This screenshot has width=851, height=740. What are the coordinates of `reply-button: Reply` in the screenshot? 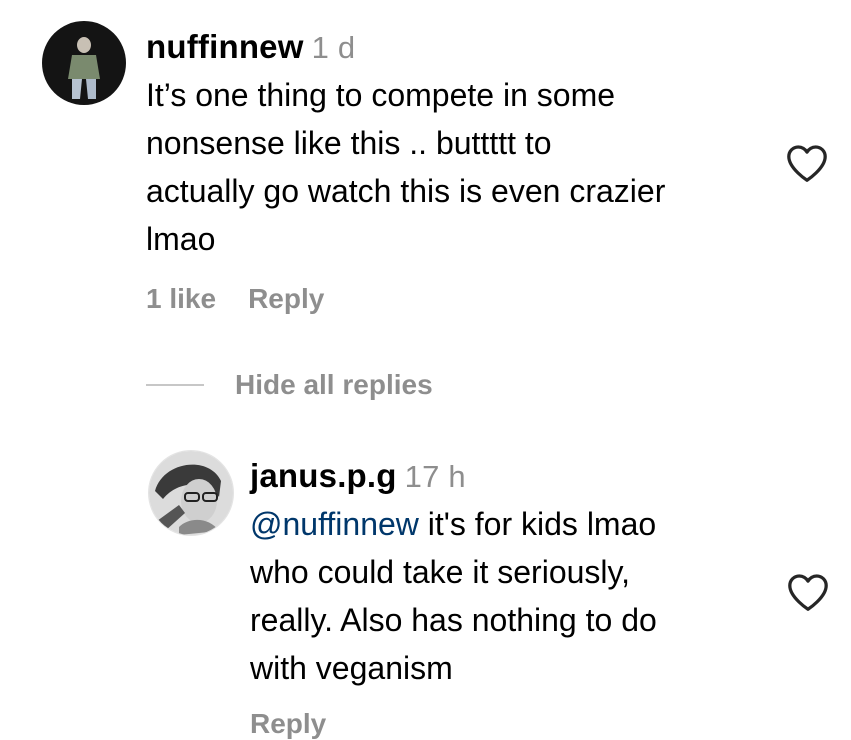 It's located at (286, 298).